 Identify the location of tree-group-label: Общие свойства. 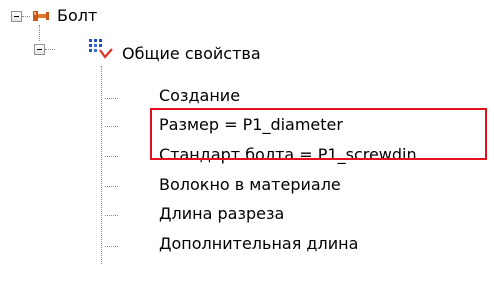
(191, 54).